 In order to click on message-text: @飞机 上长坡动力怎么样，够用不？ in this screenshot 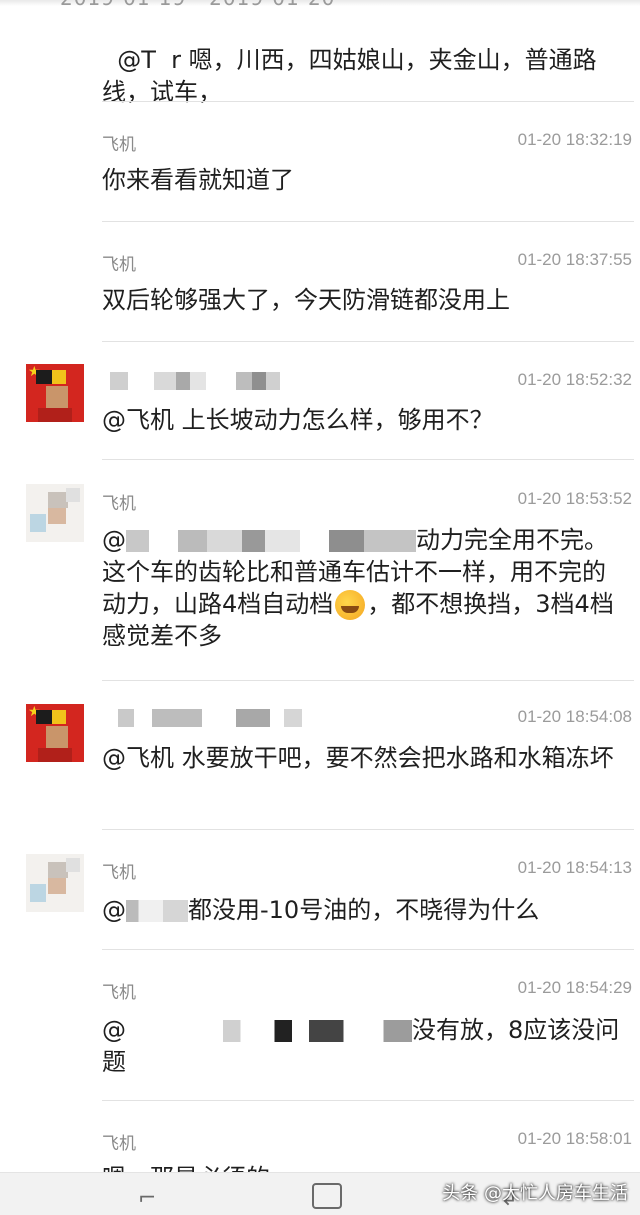, I will do `click(298, 420)`.